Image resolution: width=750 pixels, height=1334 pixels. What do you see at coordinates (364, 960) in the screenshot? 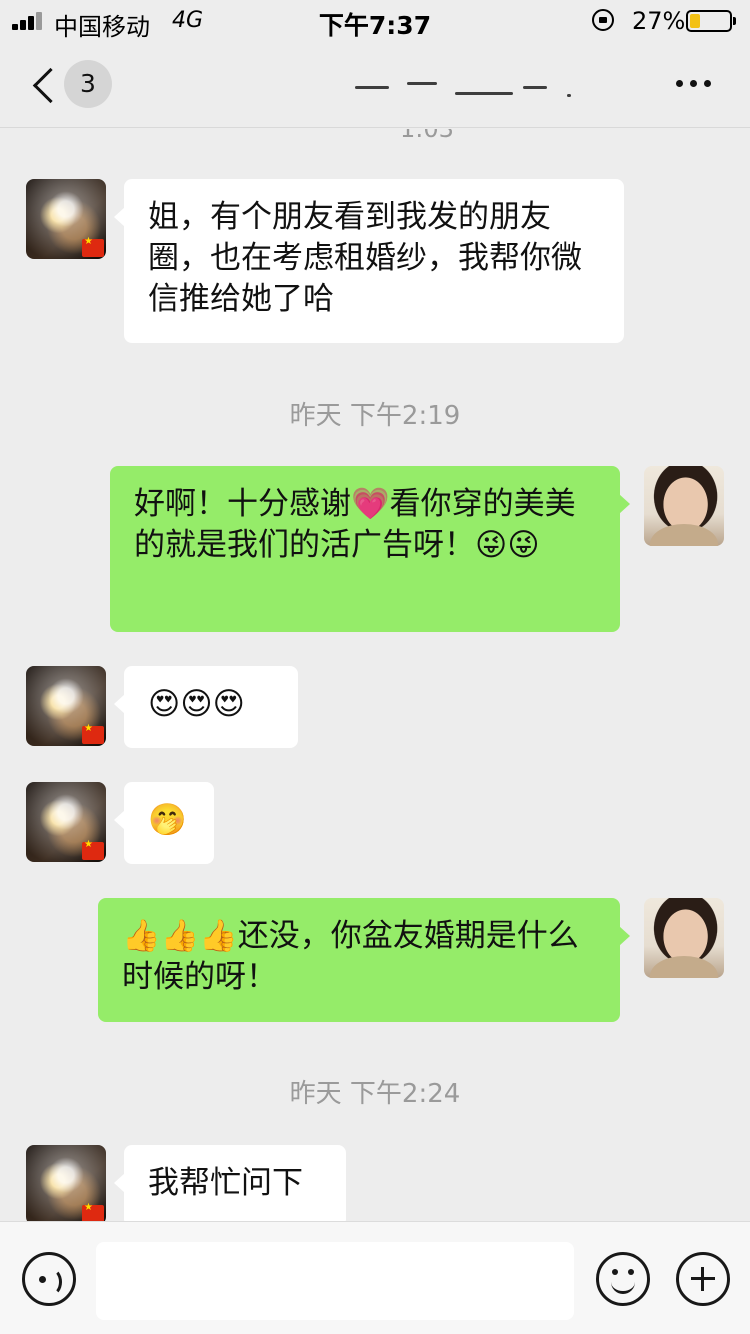
I see `outgoing-message-bubble: 👍👍👍还没，你盆友婚期是什么时候的呀！` at bounding box center [364, 960].